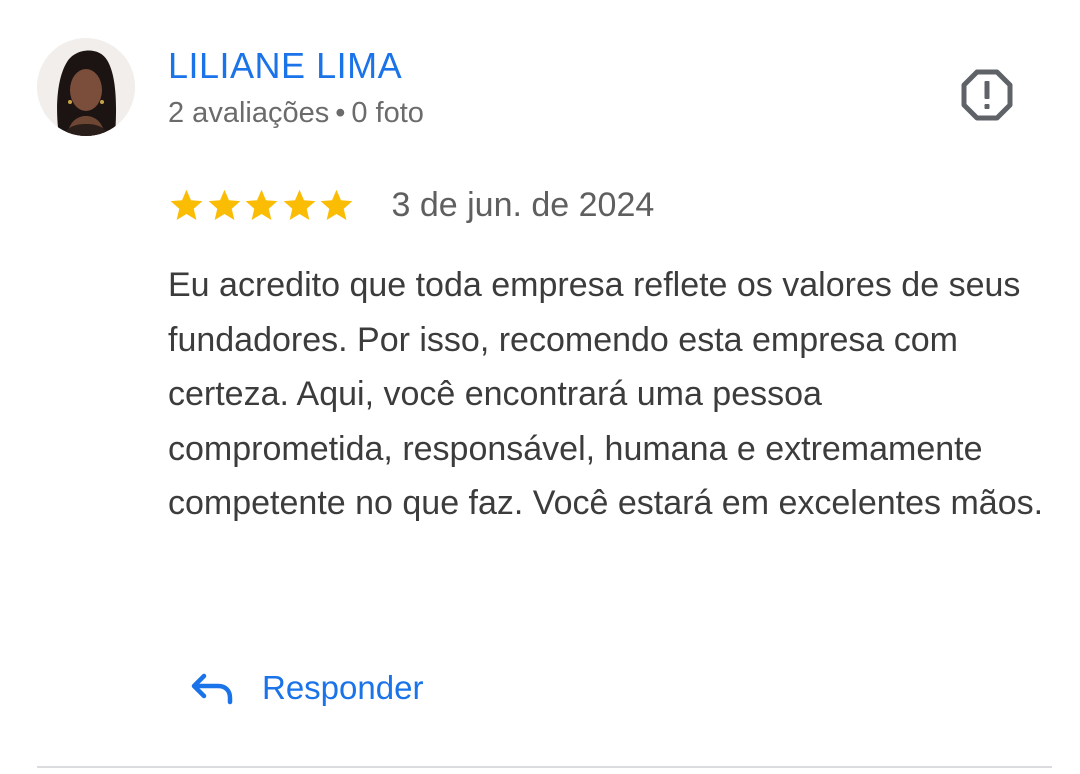  I want to click on report-flag-icon, so click(987, 95).